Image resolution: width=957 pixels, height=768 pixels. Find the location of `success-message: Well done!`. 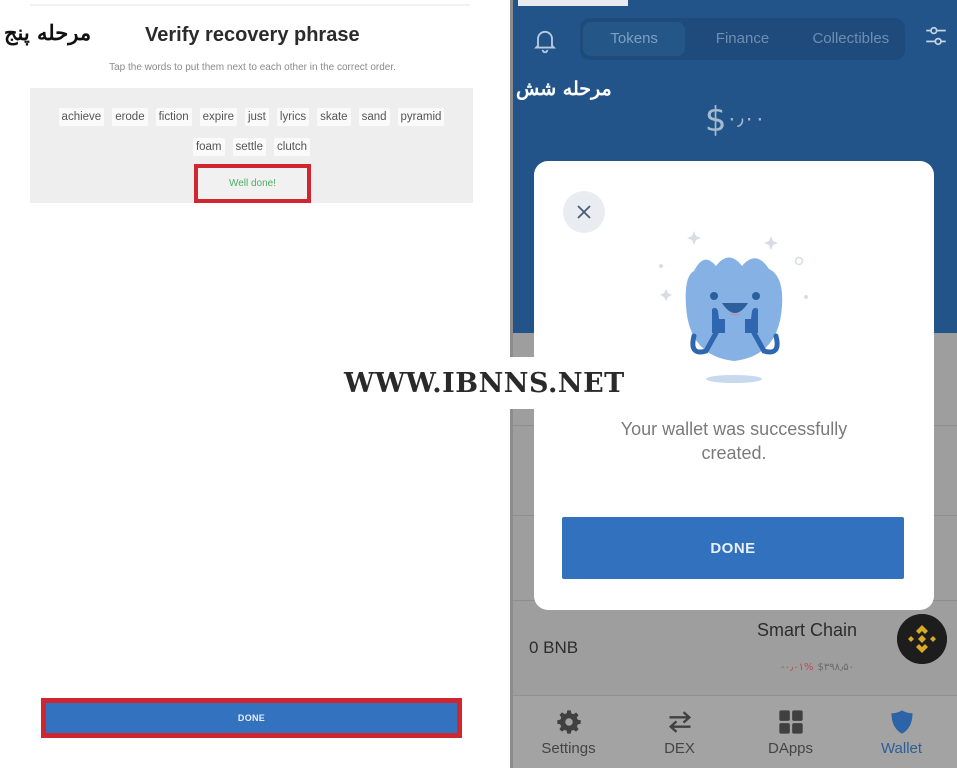

success-message: Well done! is located at coordinates (252, 183).